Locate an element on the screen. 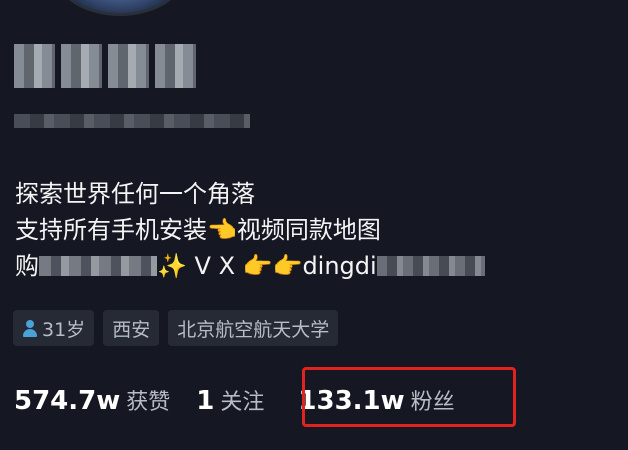  tag-city-label: 西安 is located at coordinates (131, 329).